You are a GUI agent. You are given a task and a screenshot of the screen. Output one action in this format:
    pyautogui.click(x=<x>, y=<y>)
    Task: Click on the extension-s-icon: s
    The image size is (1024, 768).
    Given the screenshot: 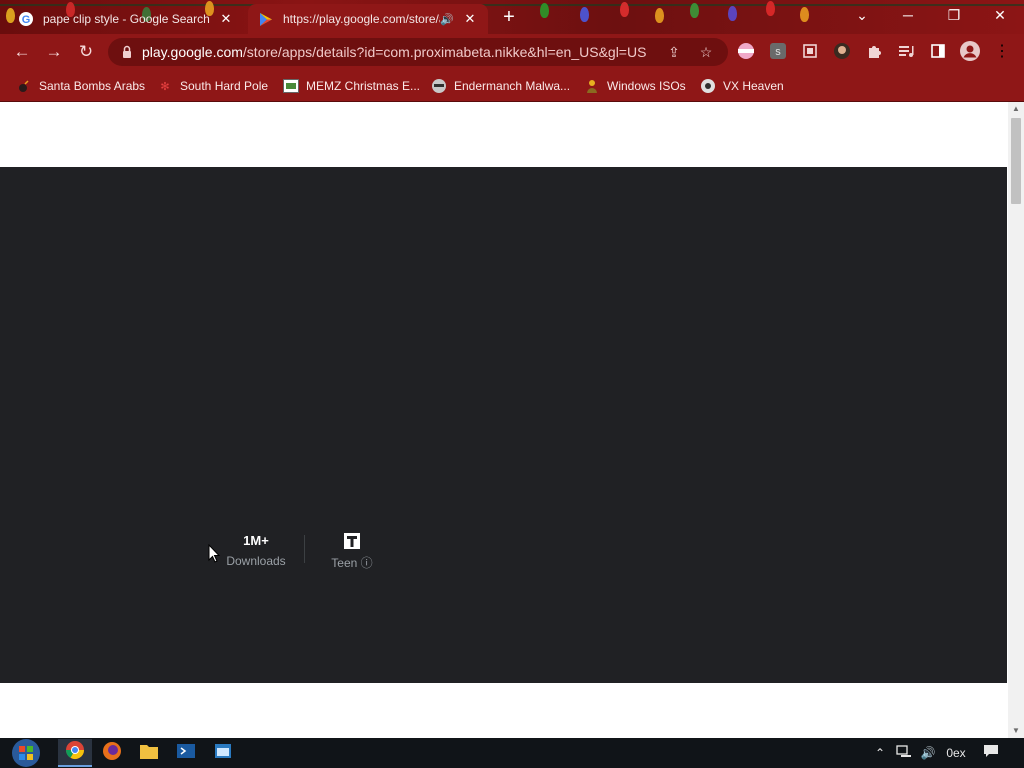 What is the action you would take?
    pyautogui.click(x=778, y=51)
    